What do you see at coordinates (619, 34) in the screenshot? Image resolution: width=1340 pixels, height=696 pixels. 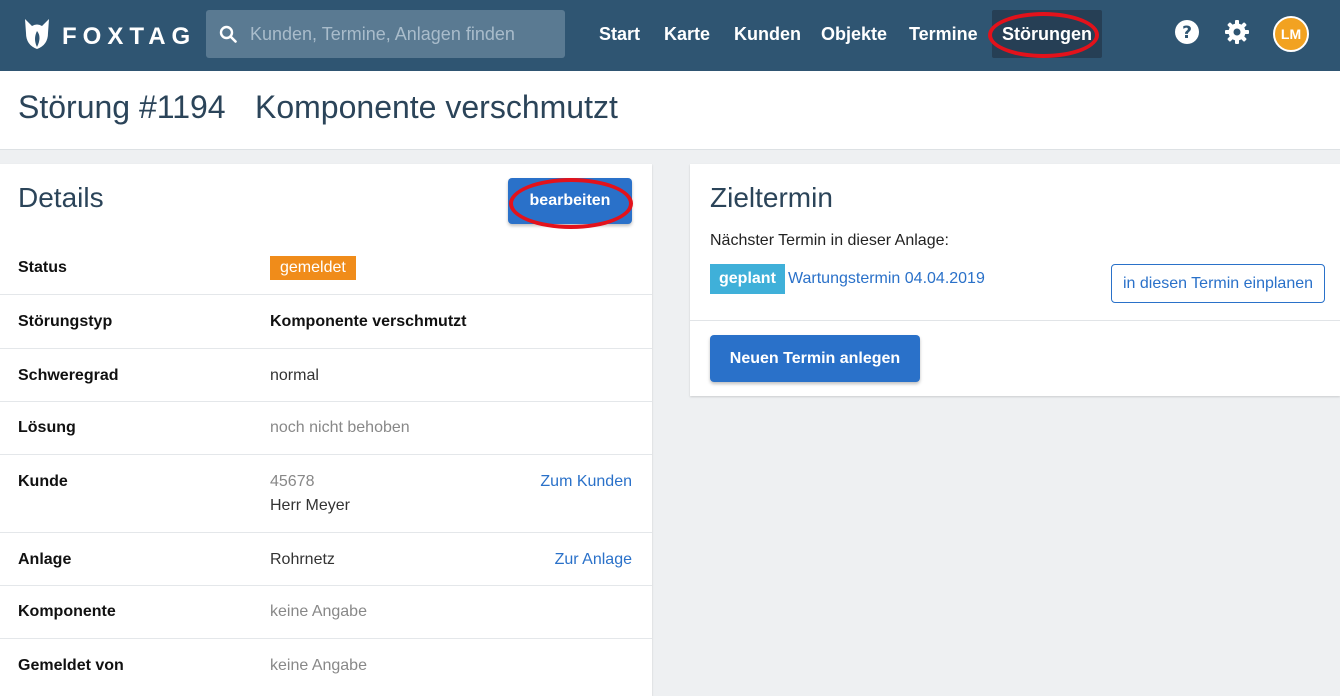 I see `nav-start: Start` at bounding box center [619, 34].